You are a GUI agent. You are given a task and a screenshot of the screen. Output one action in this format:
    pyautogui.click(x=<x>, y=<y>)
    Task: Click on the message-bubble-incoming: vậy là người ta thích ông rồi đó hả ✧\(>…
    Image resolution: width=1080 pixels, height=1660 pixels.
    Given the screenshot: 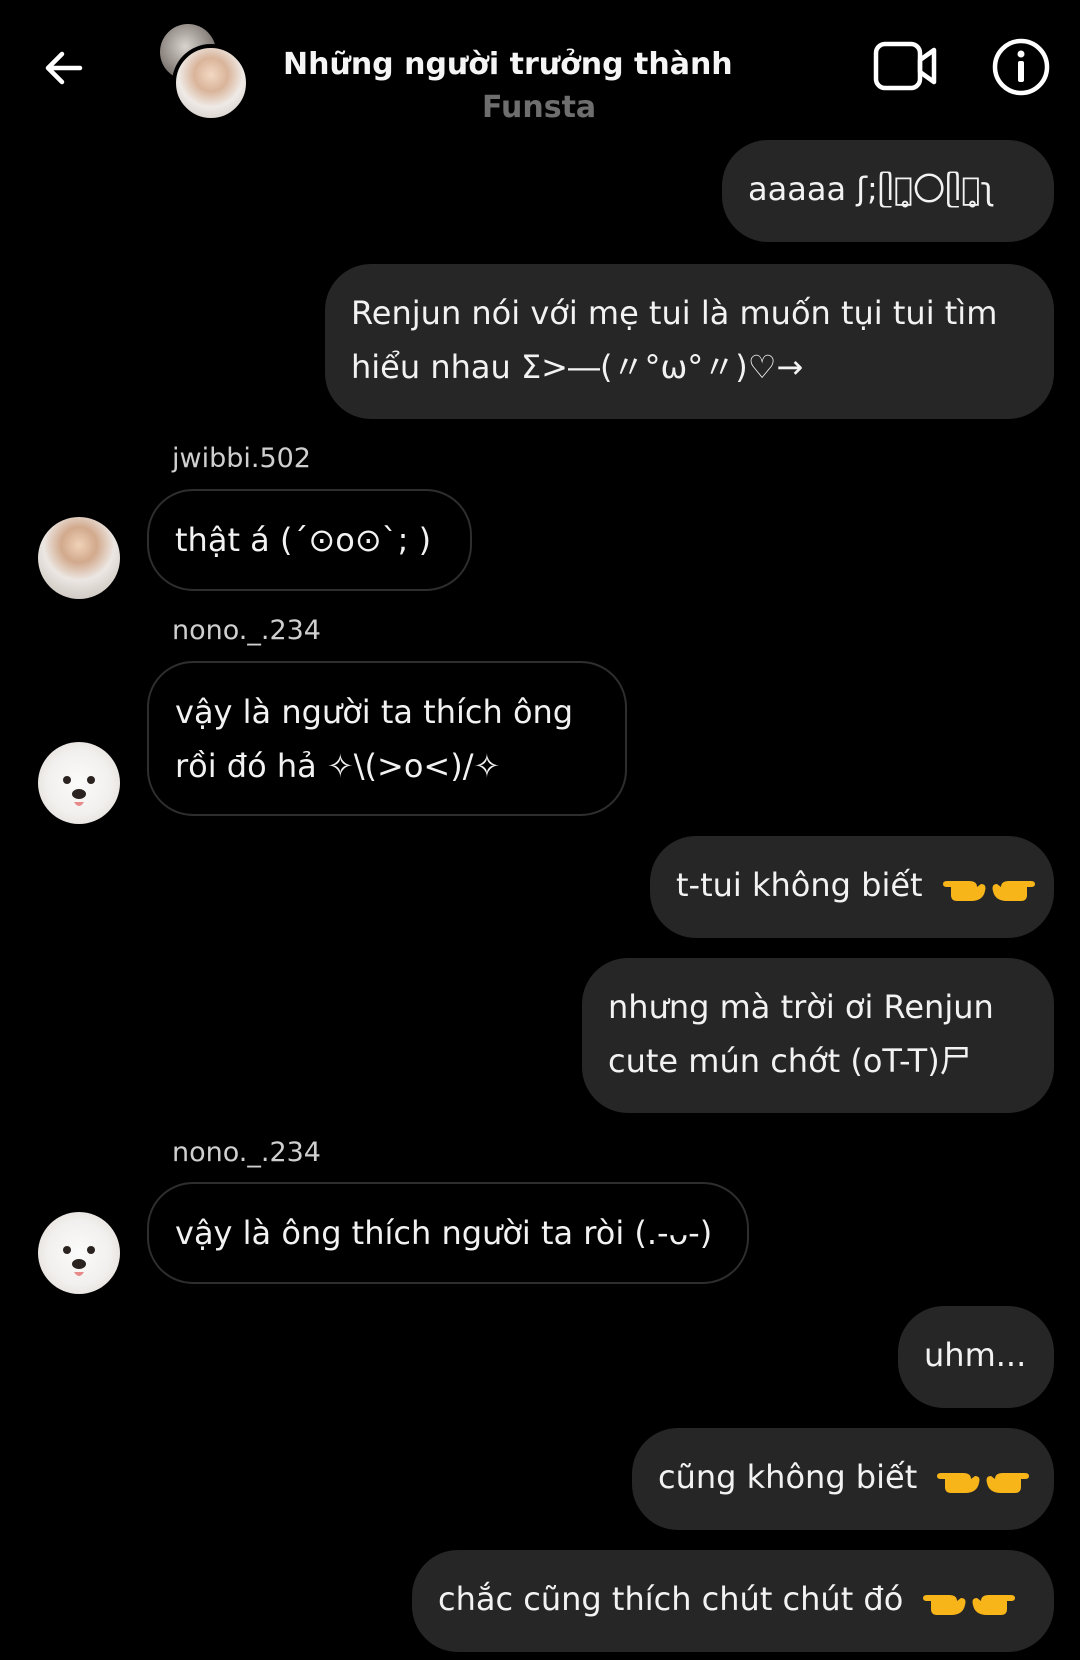 What is the action you would take?
    pyautogui.click(x=387, y=738)
    